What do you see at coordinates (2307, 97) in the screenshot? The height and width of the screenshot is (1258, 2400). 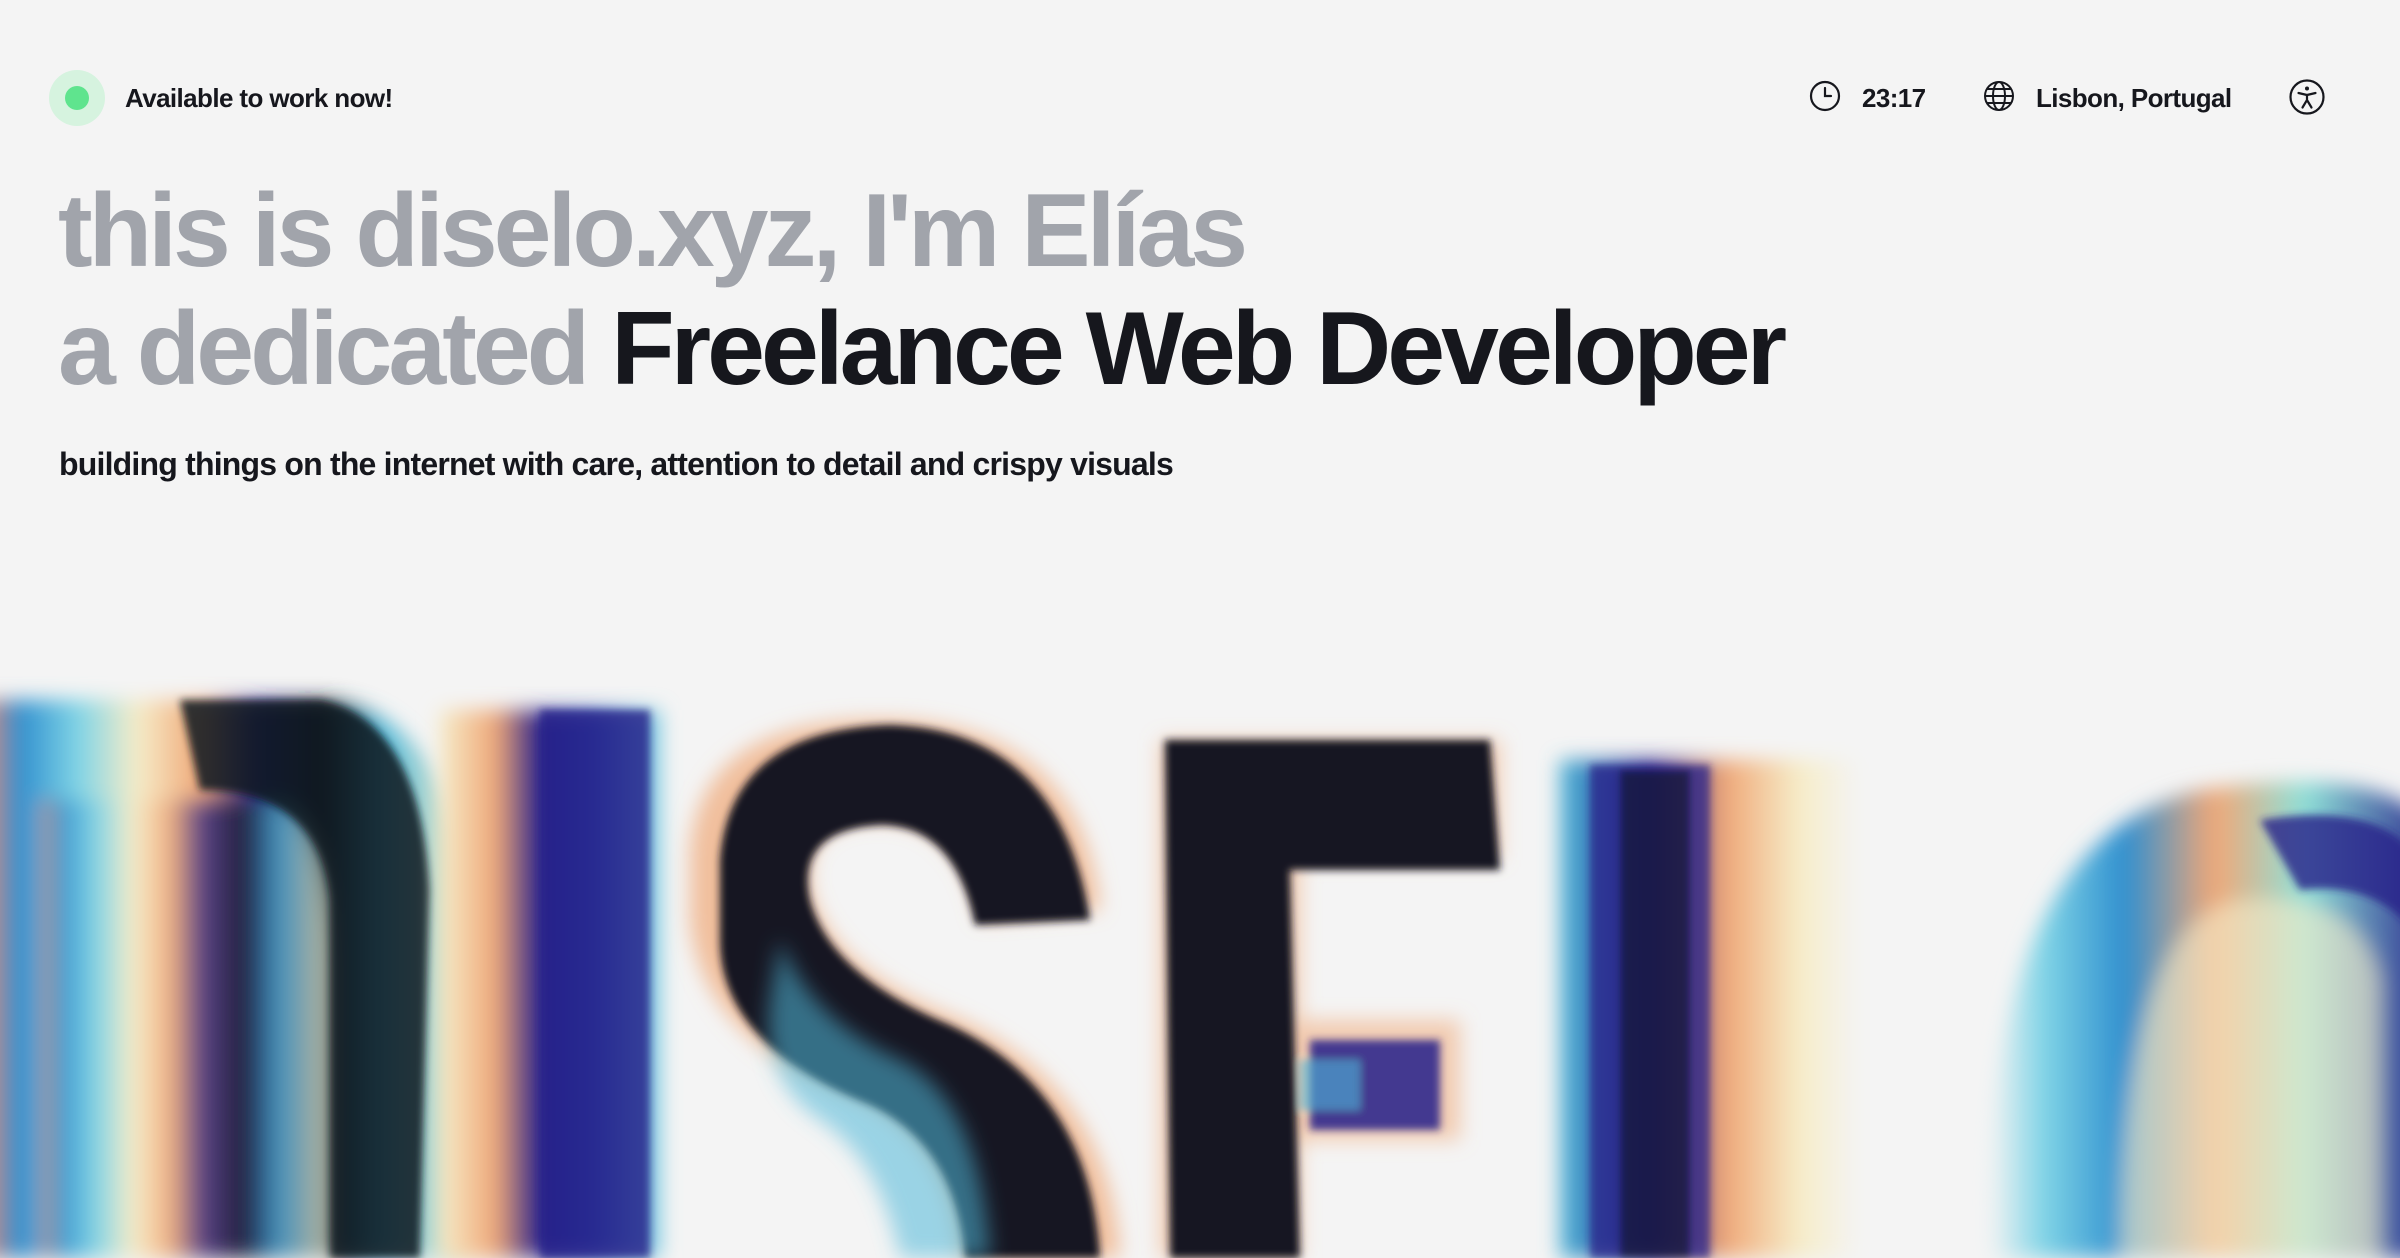 I see `accessibility-button` at bounding box center [2307, 97].